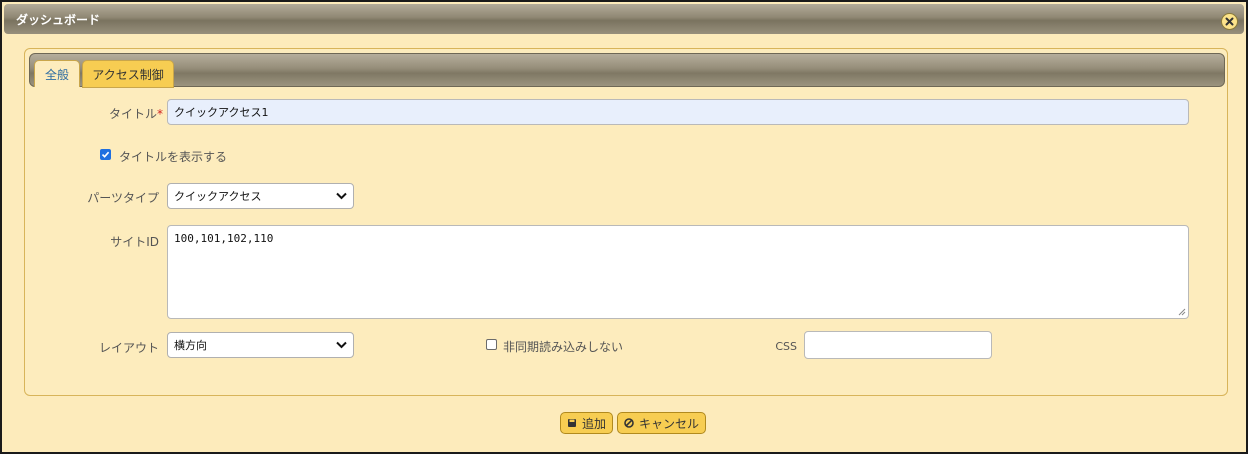 Image resolution: width=1248 pixels, height=454 pixels. What do you see at coordinates (132, 114) in the screenshot?
I see `title-label-text: タイトル` at bounding box center [132, 114].